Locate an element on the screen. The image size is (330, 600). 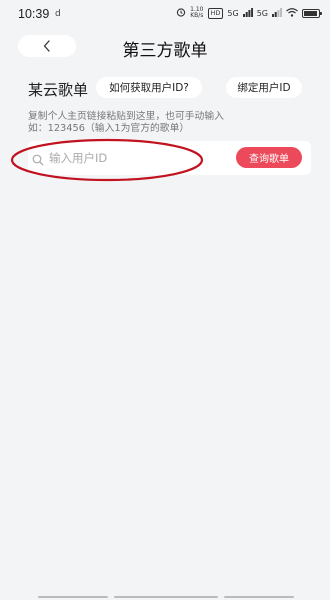
battery-icon is located at coordinates (312, 13).